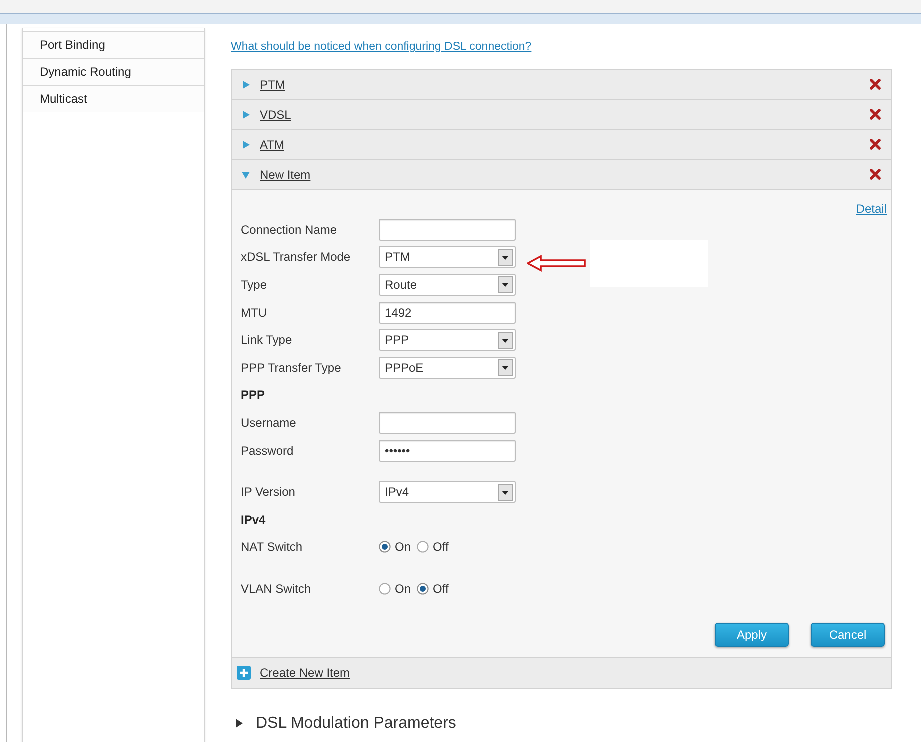 The height and width of the screenshot is (742, 921). What do you see at coordinates (254, 285) in the screenshot?
I see `field-label: Type` at bounding box center [254, 285].